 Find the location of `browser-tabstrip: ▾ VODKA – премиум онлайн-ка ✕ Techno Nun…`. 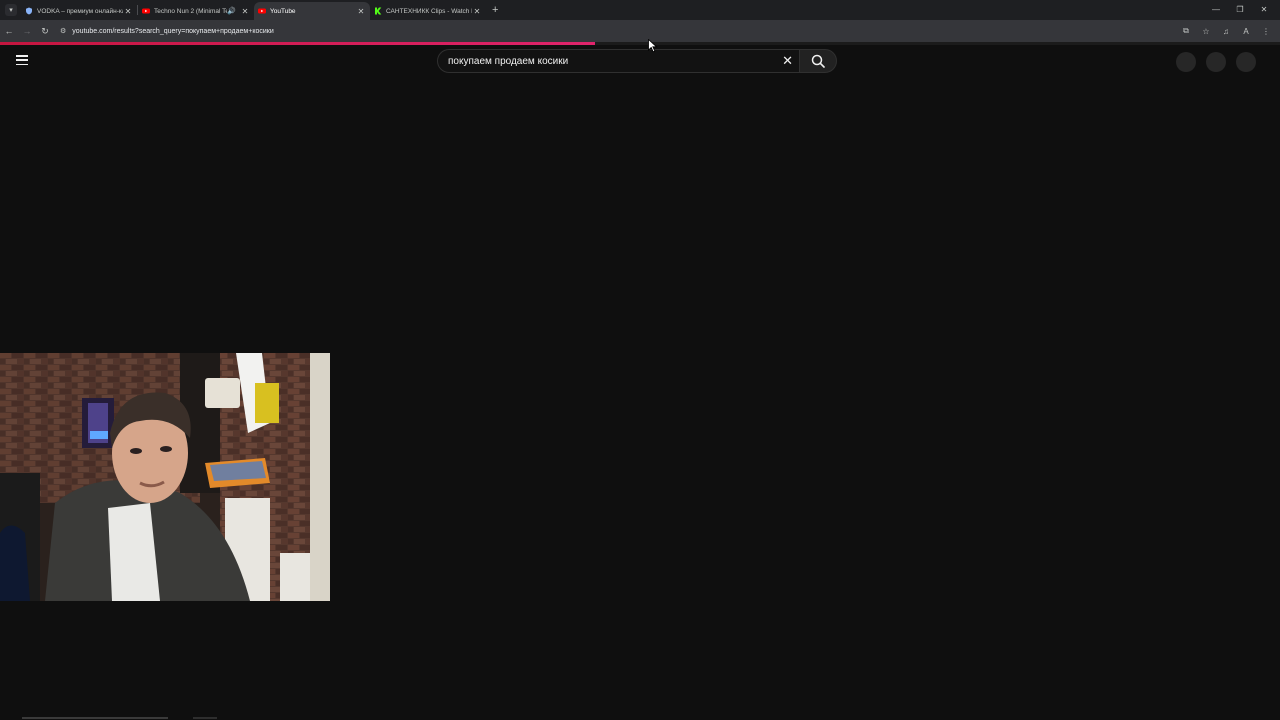

browser-tabstrip: ▾ VODKA – премиум онлайн-ка ✕ Techno Nun… is located at coordinates (640, 10).